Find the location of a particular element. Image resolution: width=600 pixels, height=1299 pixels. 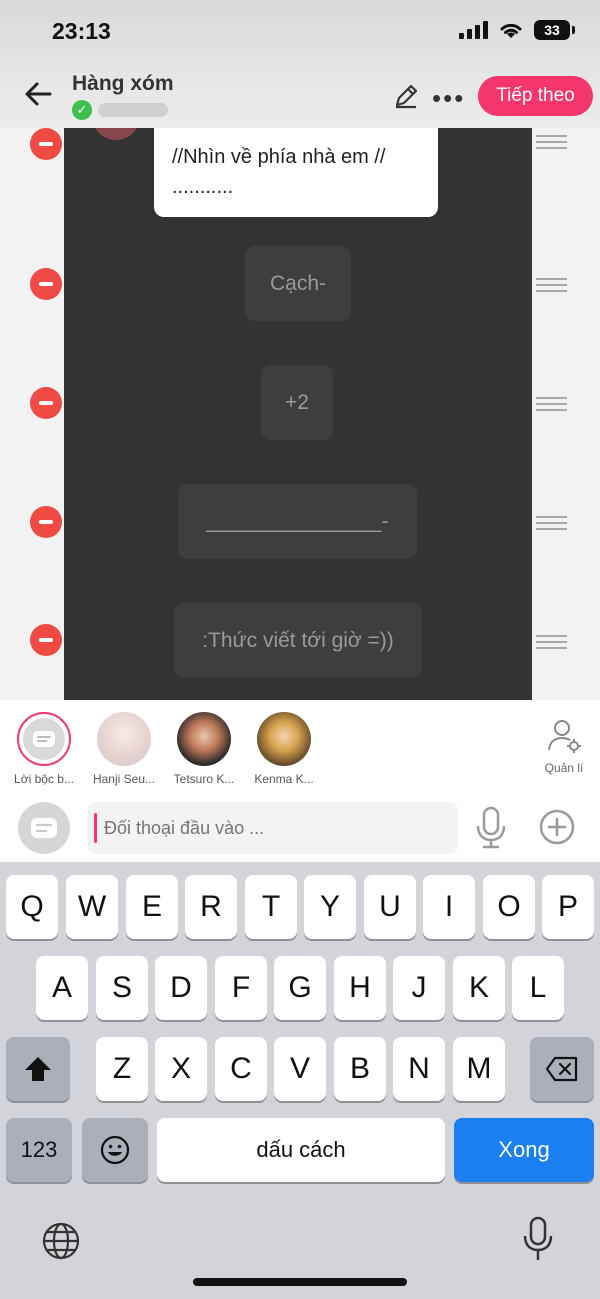

narration-bubble: Cạch- is located at coordinates (298, 283).